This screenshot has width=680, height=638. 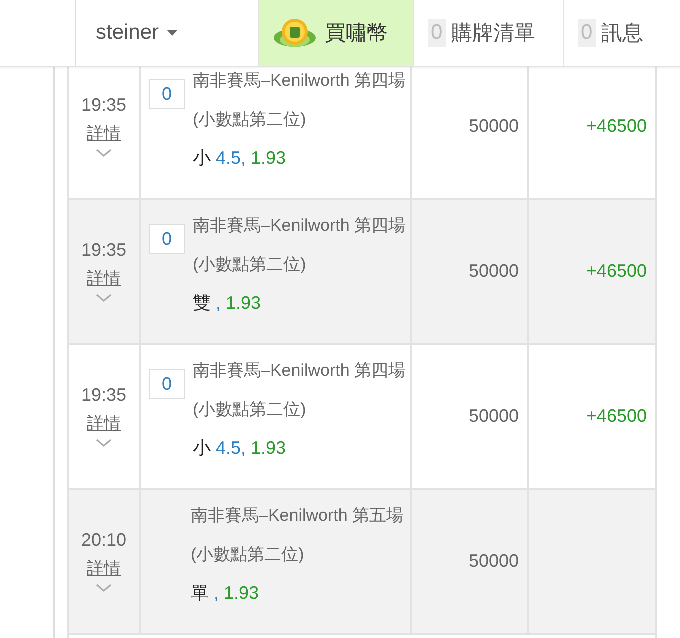 What do you see at coordinates (227, 303) in the screenshot?
I see `bet-text: 雙 , 1.93` at bounding box center [227, 303].